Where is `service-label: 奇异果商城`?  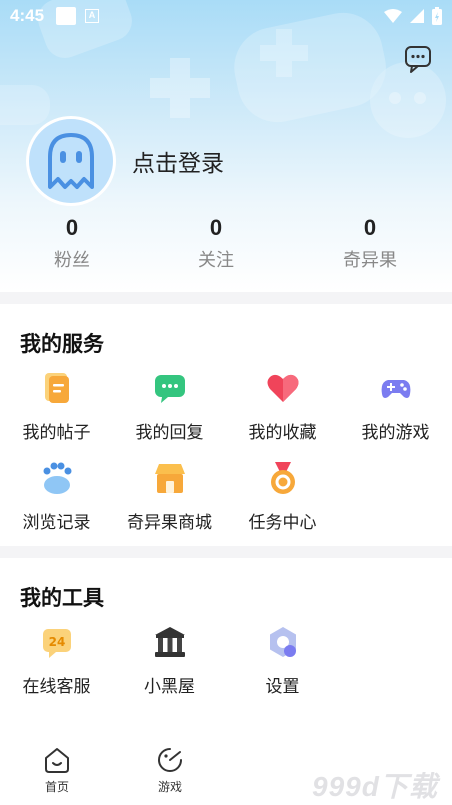
service-label: 奇异果商城 is located at coordinates (169, 522).